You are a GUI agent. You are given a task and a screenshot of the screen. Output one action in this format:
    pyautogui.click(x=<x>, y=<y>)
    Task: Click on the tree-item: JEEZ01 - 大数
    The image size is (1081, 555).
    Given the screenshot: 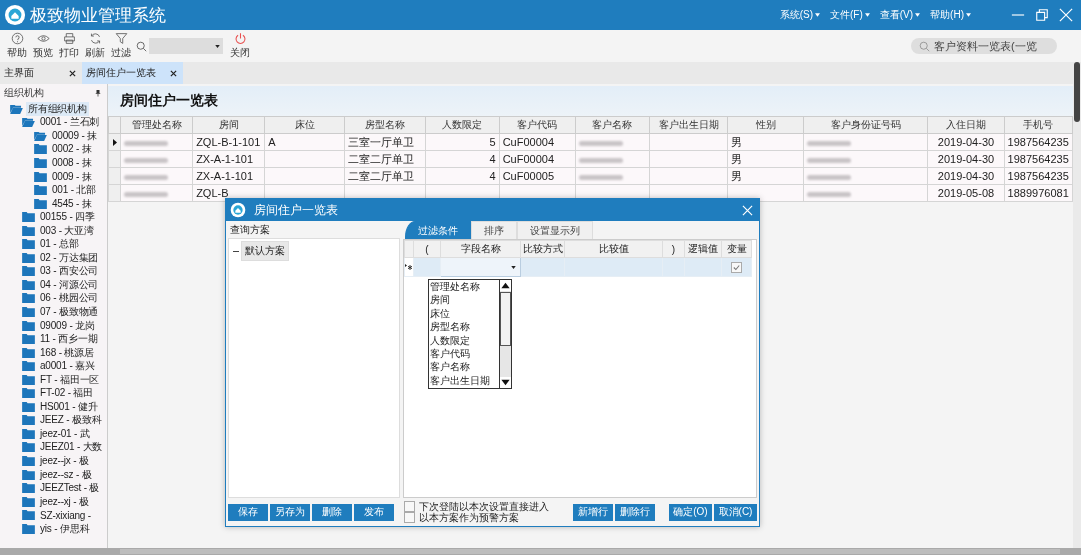 What is the action you would take?
    pyautogui.click(x=71, y=447)
    